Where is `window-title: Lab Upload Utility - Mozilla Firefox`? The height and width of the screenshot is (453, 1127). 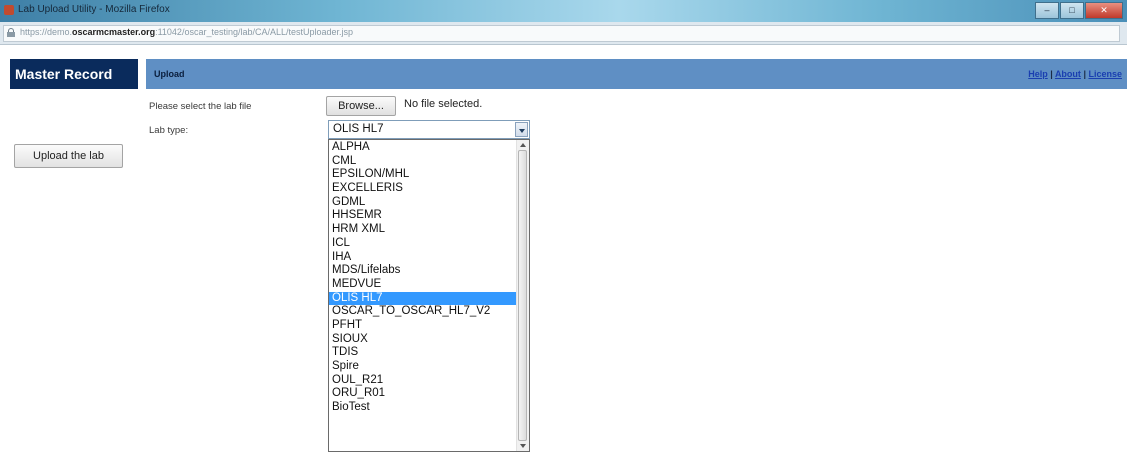
window-title: Lab Upload Utility - Mozilla Firefox is located at coordinates (94, 9).